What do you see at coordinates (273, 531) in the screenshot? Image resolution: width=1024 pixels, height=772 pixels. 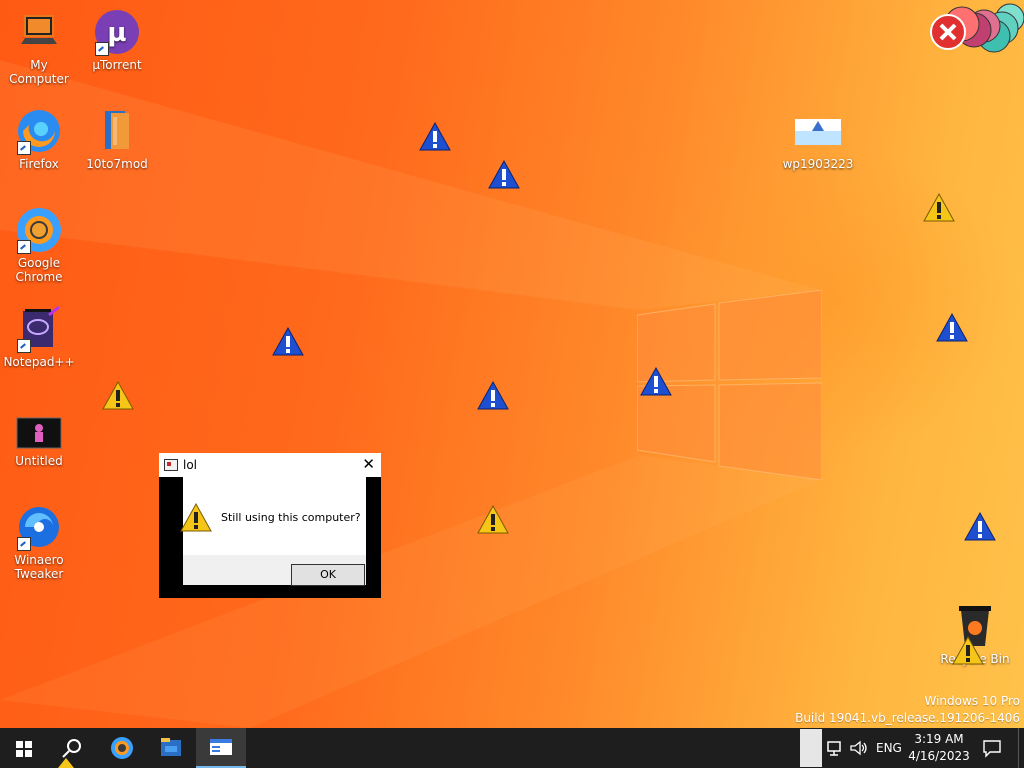 I see `dialog-body: Still using this computer? OK` at bounding box center [273, 531].